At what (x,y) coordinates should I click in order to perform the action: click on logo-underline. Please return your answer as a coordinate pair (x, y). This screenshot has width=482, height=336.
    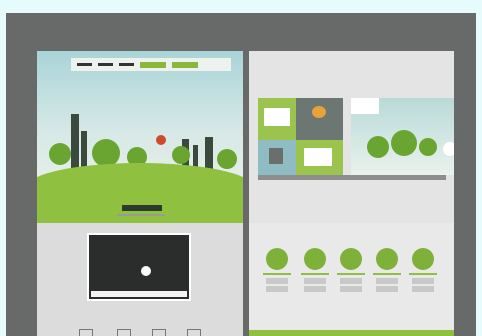
    Looking at the image, I should click on (141, 215).